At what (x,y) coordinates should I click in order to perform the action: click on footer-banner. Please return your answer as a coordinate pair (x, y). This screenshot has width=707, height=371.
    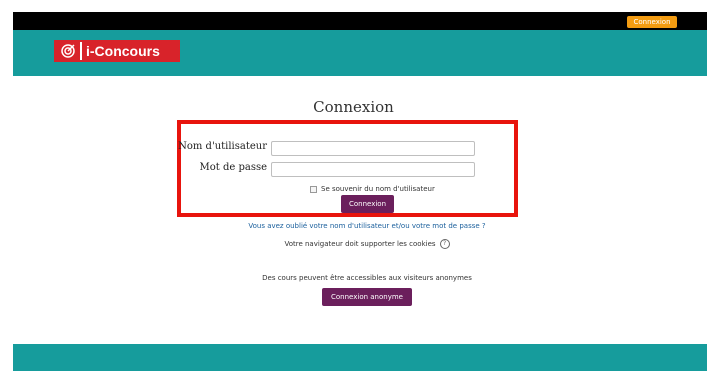
    Looking at the image, I should click on (360, 357).